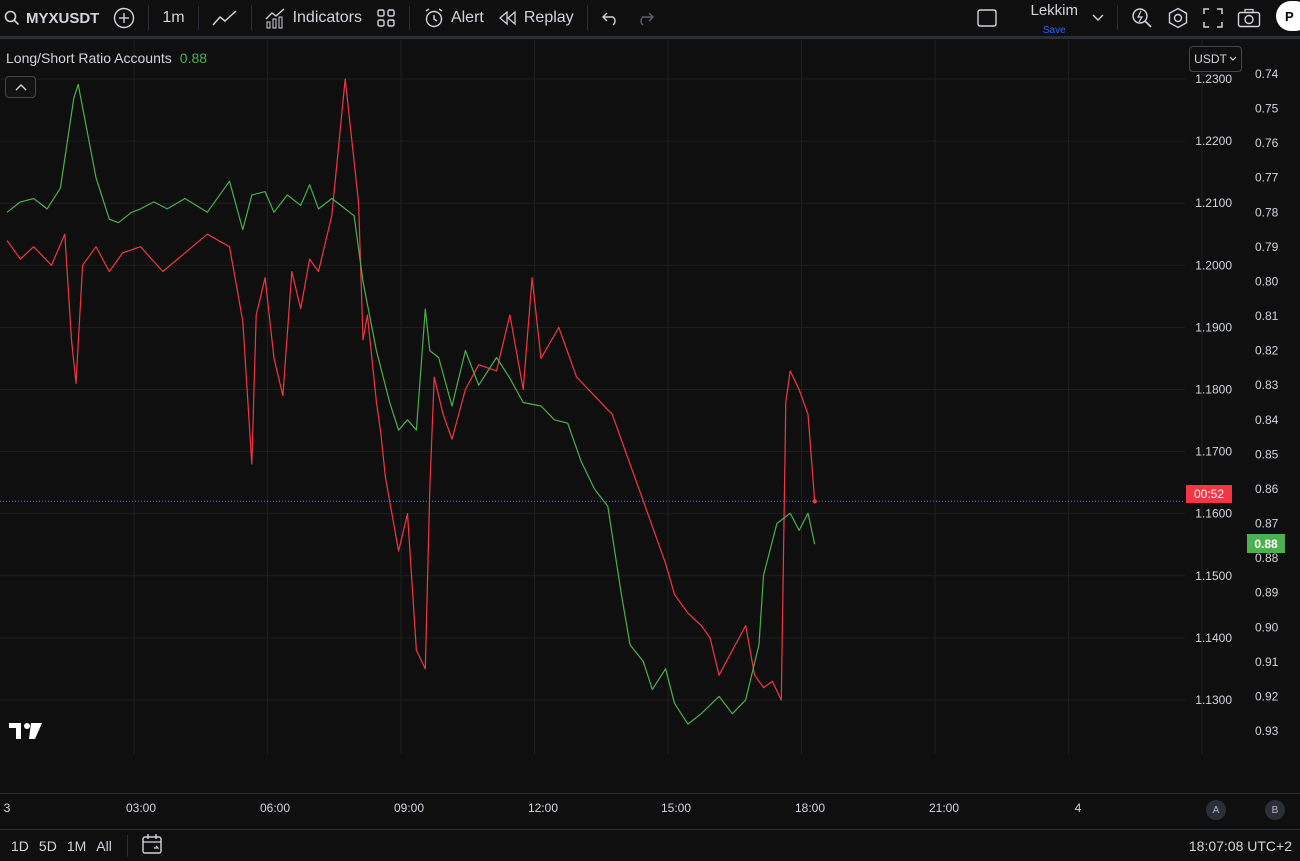  I want to click on time-axis-label: 21:00, so click(944, 808).